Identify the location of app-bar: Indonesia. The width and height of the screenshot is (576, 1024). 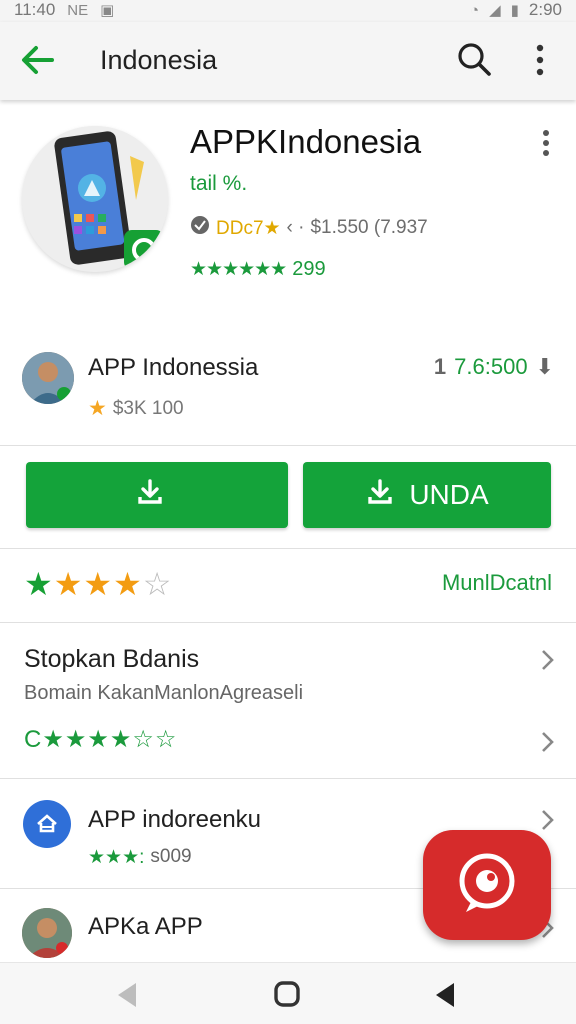
(288, 61).